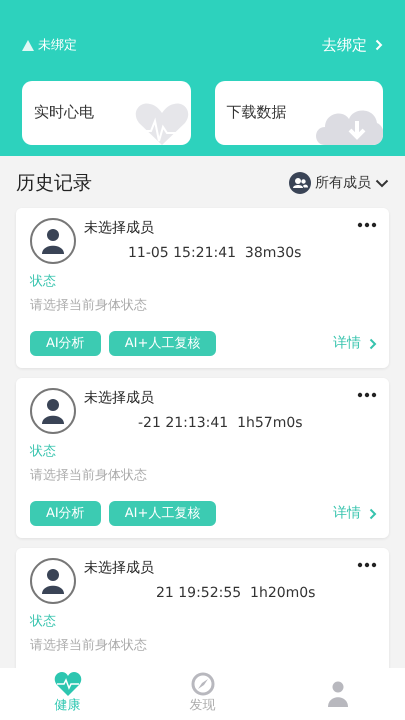 The width and height of the screenshot is (405, 720). What do you see at coordinates (220, 423) in the screenshot?
I see `record-time: -21 21:13:41 1h57m0s` at bounding box center [220, 423].